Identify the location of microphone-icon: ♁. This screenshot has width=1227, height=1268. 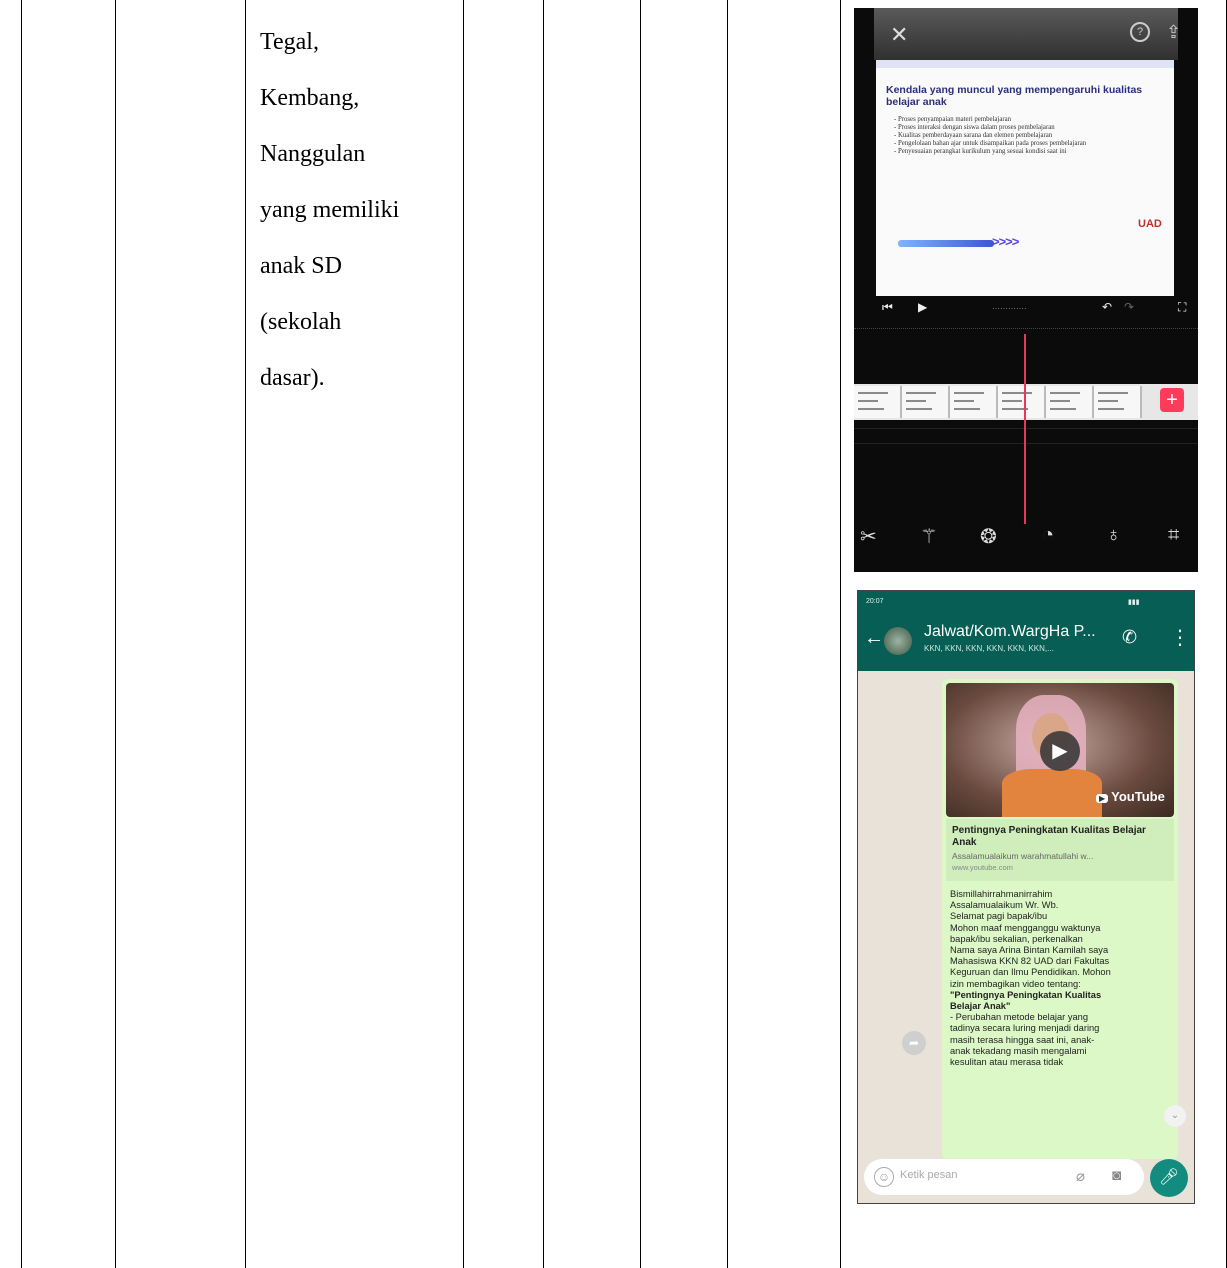
(1113, 535).